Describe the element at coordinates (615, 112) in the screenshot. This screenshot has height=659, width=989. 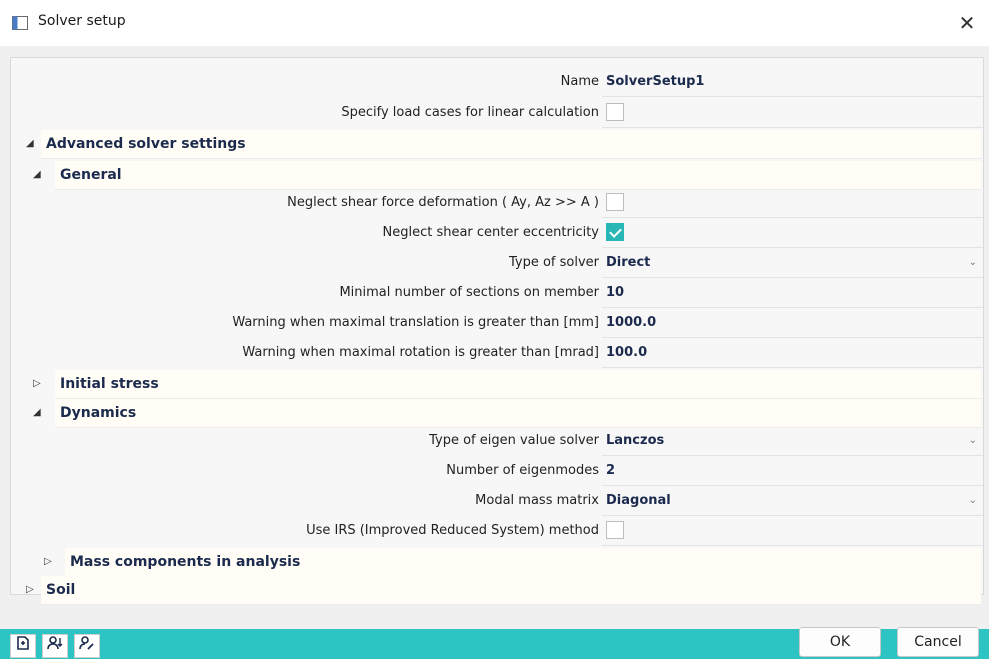
I see `specify-load-cases-checkbox` at that location.